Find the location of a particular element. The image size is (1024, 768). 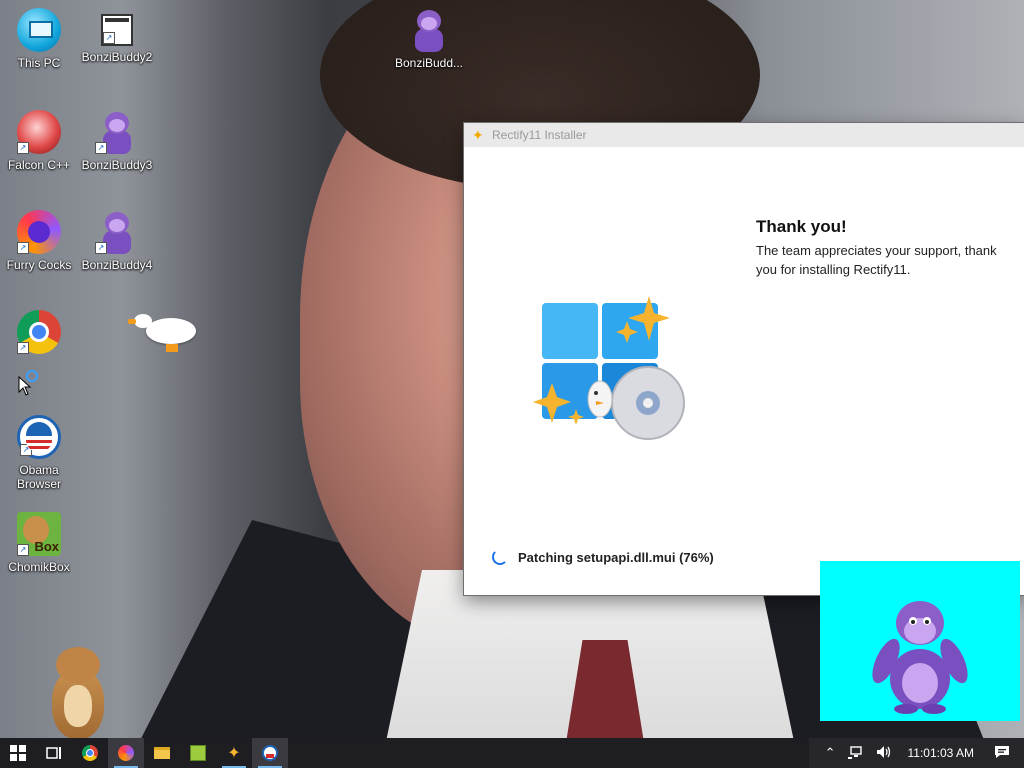

obama-browser-icon is located at coordinates (270, 753).